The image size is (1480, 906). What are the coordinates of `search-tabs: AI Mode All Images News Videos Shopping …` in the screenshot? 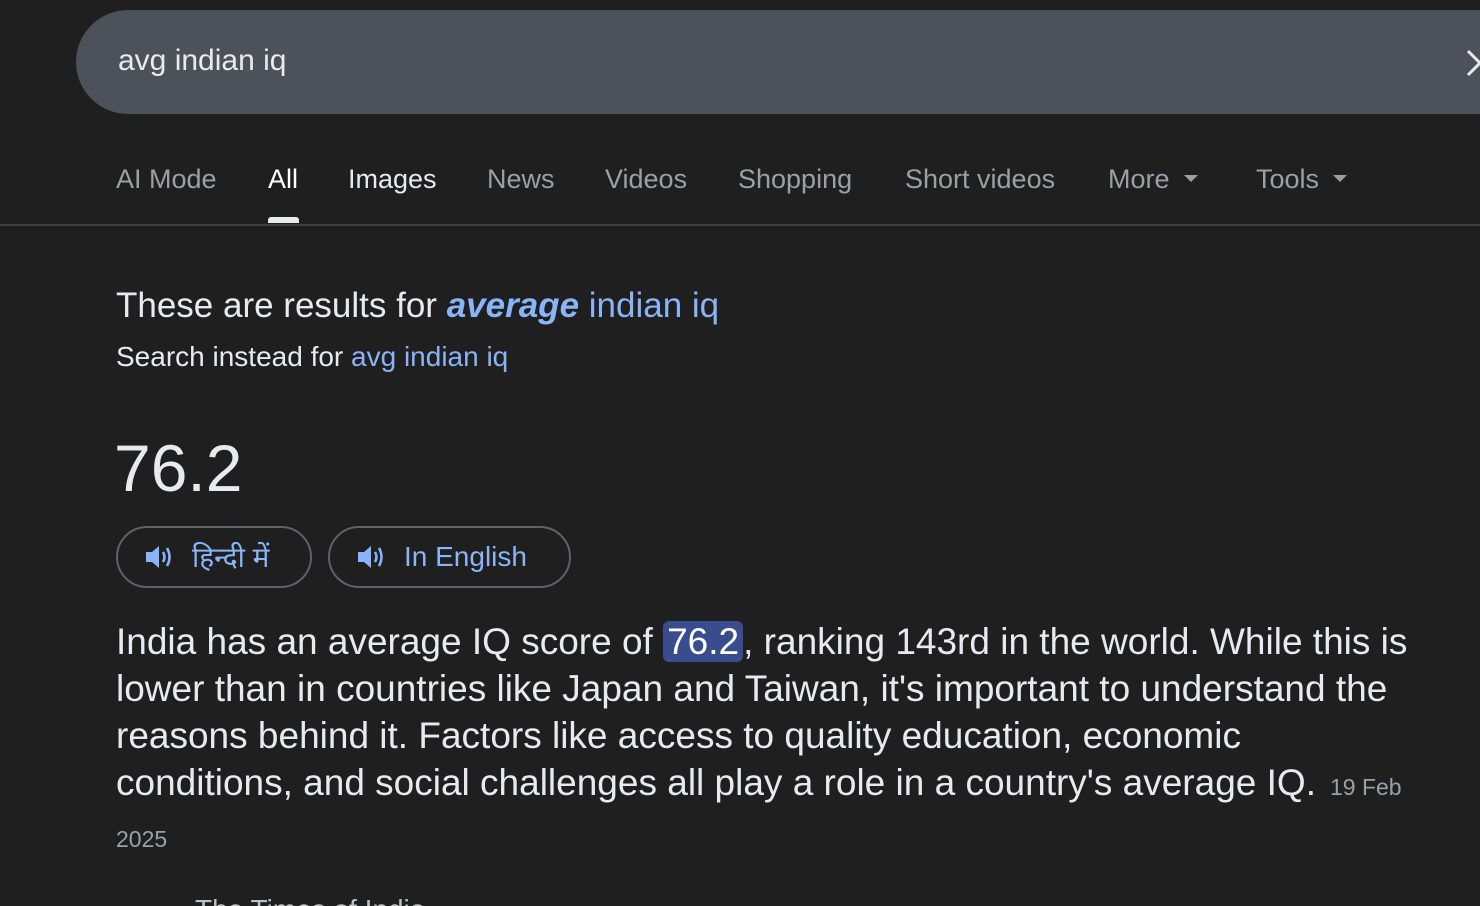 It's located at (740, 187).